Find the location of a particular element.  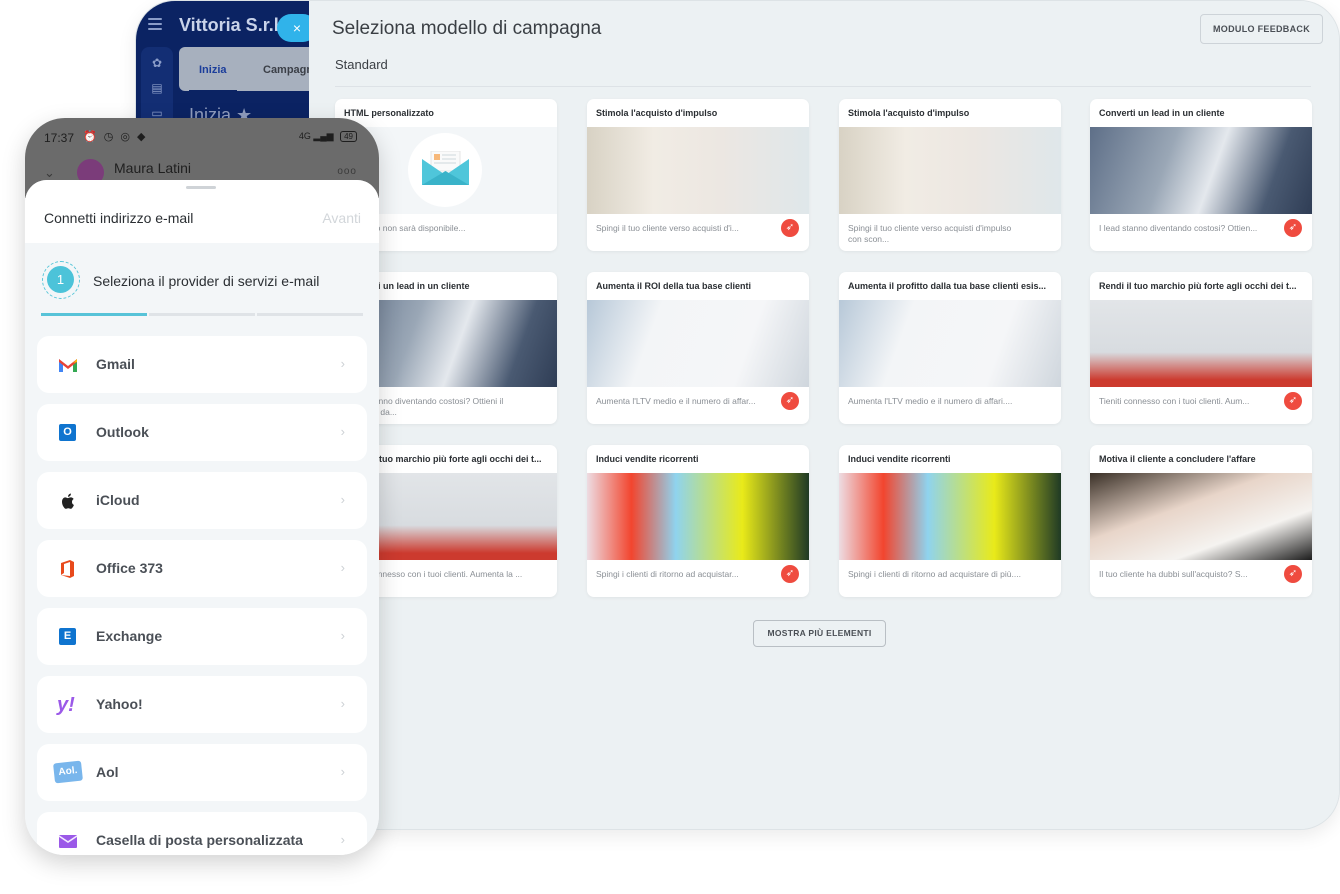

yahoo-icon: y! is located at coordinates (66, 705).